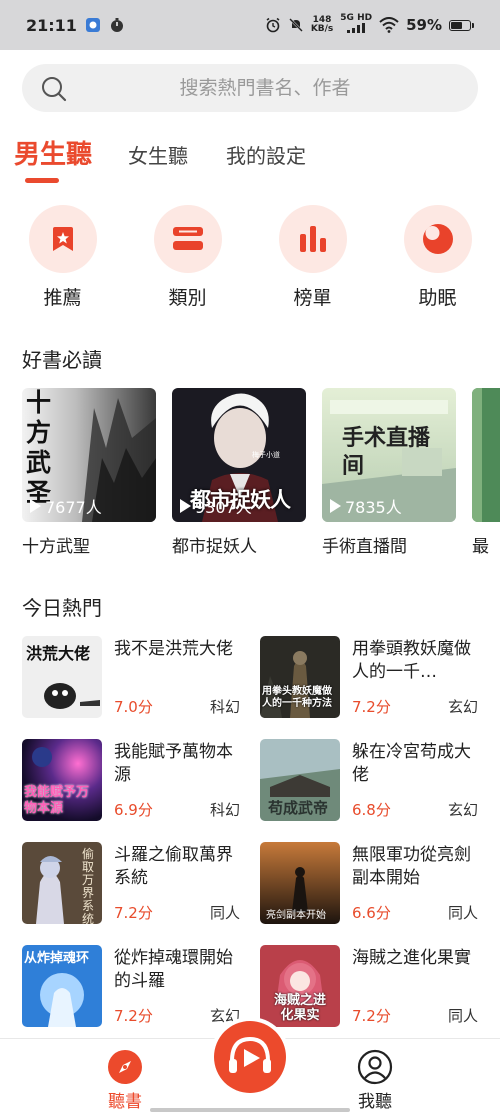  I want to click on hot-book-title: 我不是洪荒大佬, so click(173, 649).